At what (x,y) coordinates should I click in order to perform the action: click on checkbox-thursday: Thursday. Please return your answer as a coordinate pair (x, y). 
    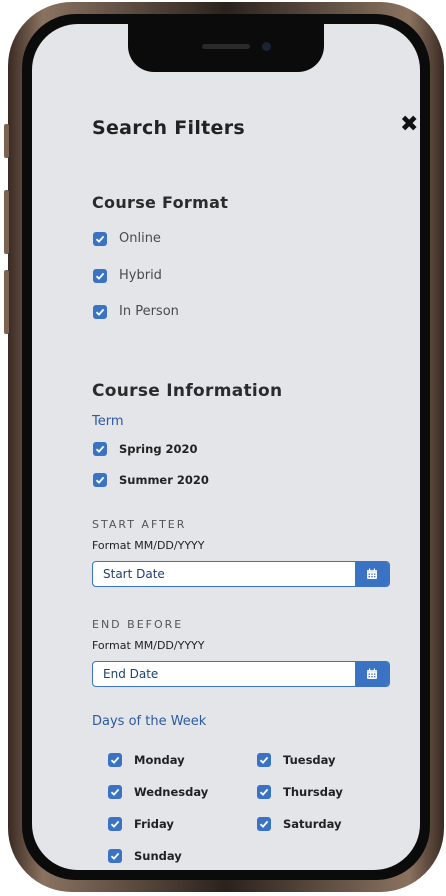
    Looking at the image, I should click on (300, 792).